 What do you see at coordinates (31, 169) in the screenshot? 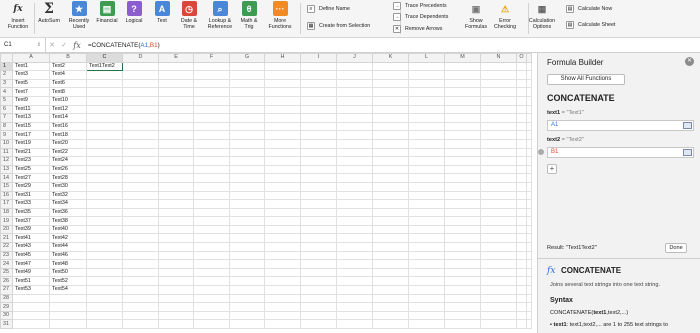
I see `cell: Text25` at bounding box center [31, 169].